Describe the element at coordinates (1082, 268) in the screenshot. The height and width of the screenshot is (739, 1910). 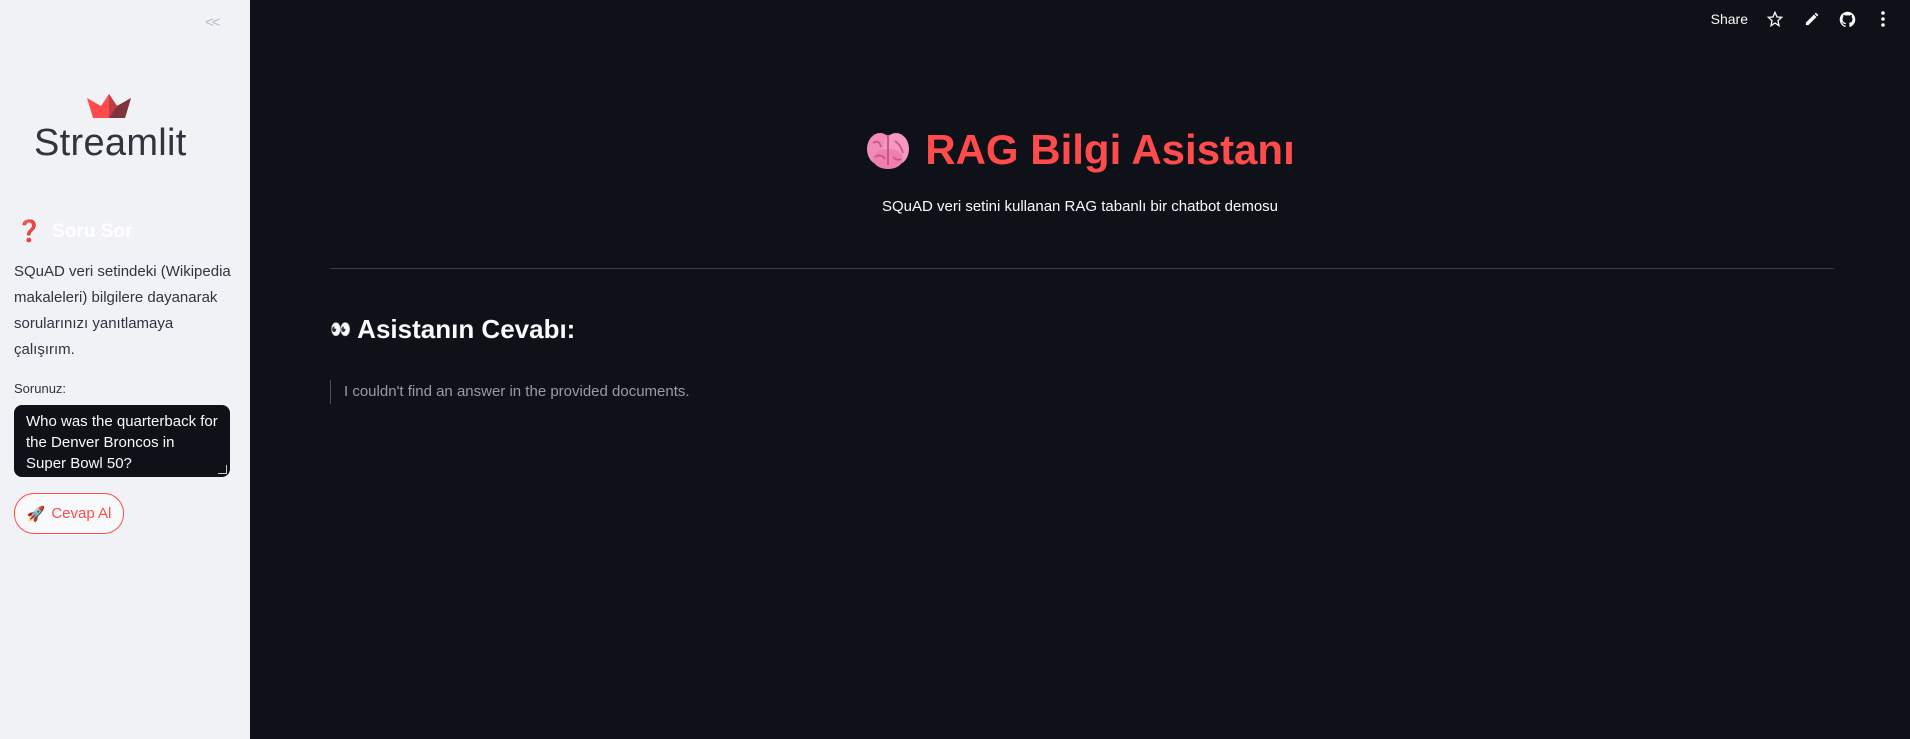
I see `divider` at that location.